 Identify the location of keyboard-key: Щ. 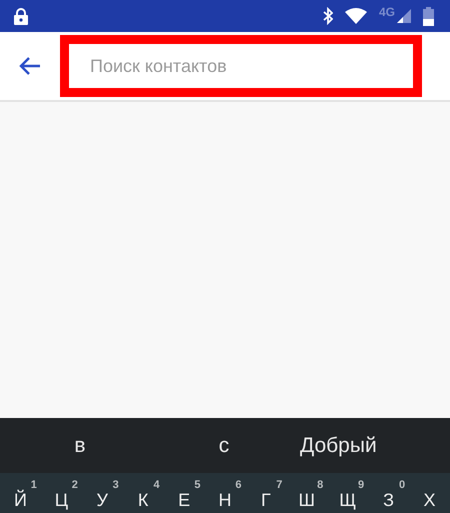
(347, 500).